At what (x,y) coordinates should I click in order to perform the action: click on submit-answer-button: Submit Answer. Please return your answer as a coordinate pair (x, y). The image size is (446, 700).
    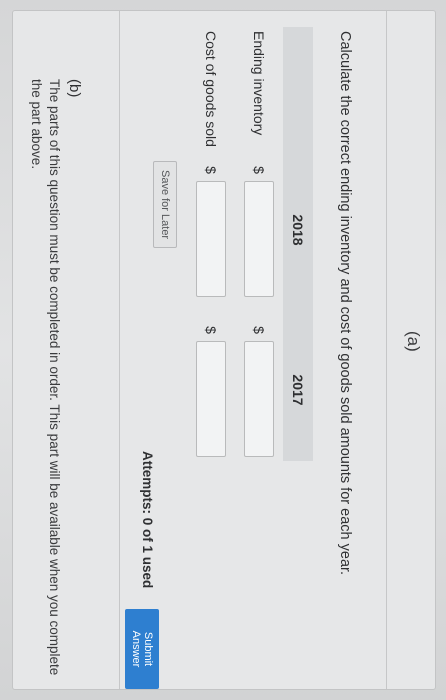
    Looking at the image, I should click on (142, 649).